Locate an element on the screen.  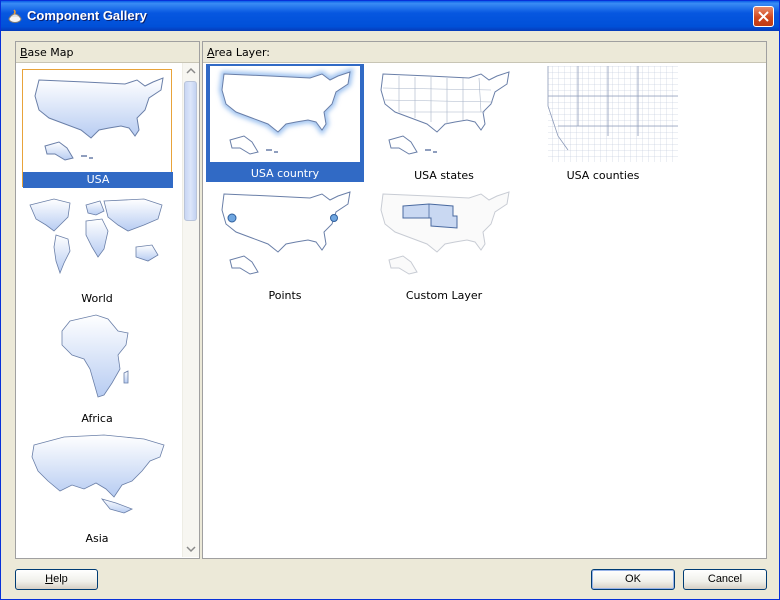
base-map-item-asia: Asia is located at coordinates (97, 488).